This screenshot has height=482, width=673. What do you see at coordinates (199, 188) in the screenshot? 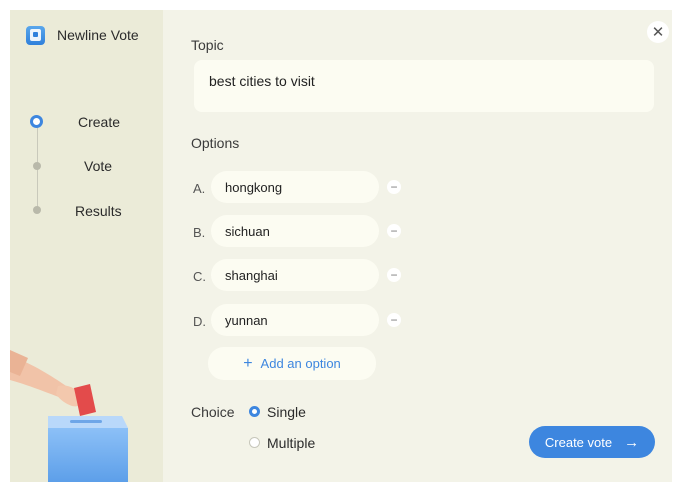
I see `option-letter: A.` at bounding box center [199, 188].